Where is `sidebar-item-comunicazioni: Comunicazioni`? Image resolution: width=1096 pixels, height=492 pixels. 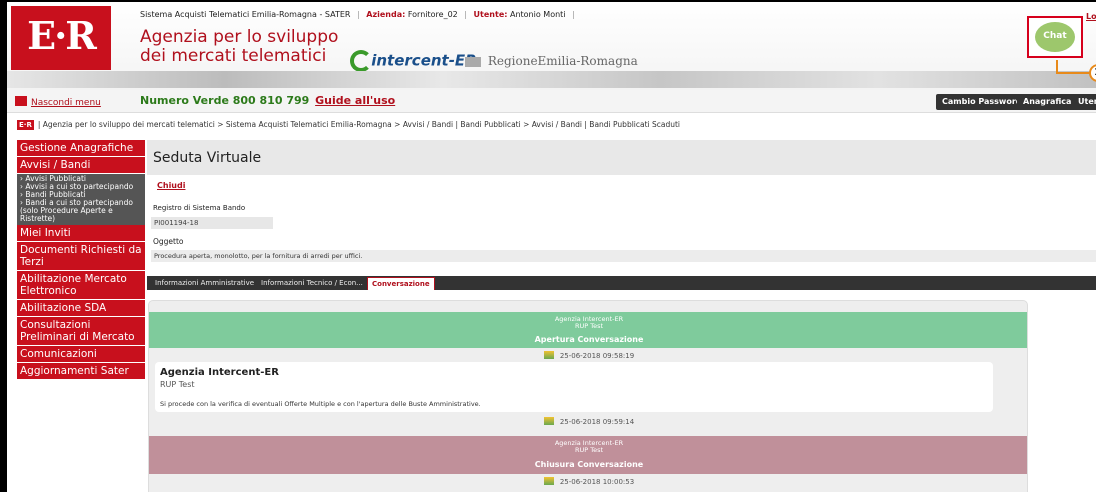 sidebar-item-comunicazioni: Comunicazioni is located at coordinates (81, 354).